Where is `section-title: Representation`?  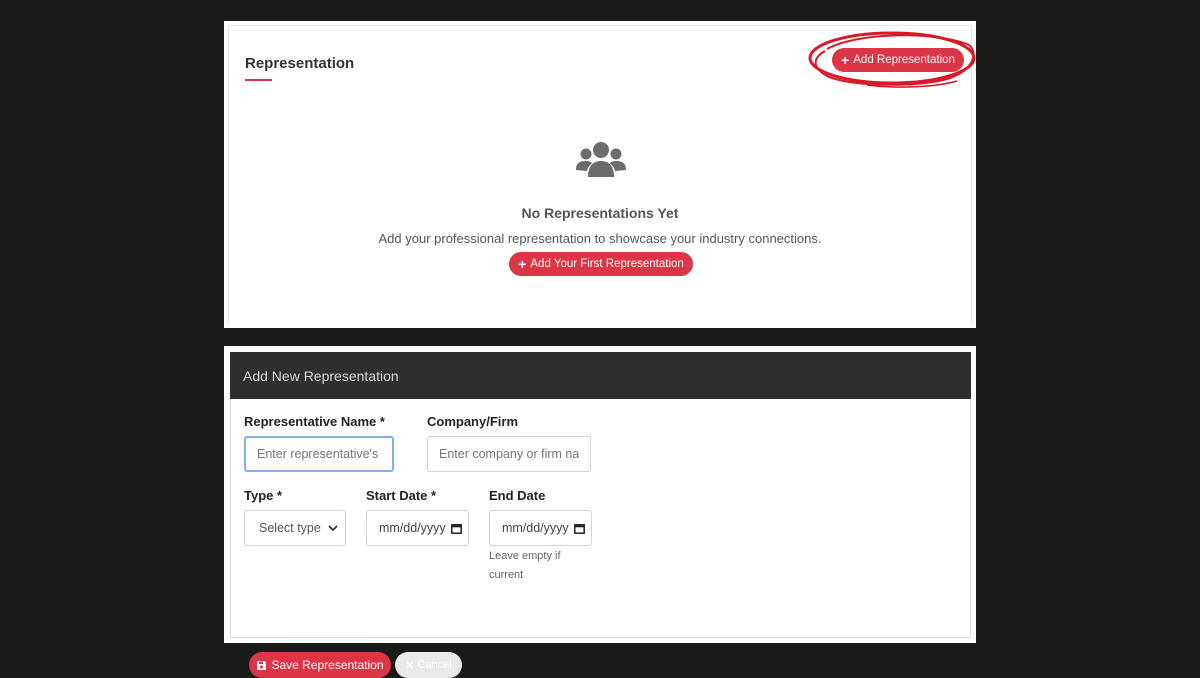
section-title: Representation is located at coordinates (300, 63).